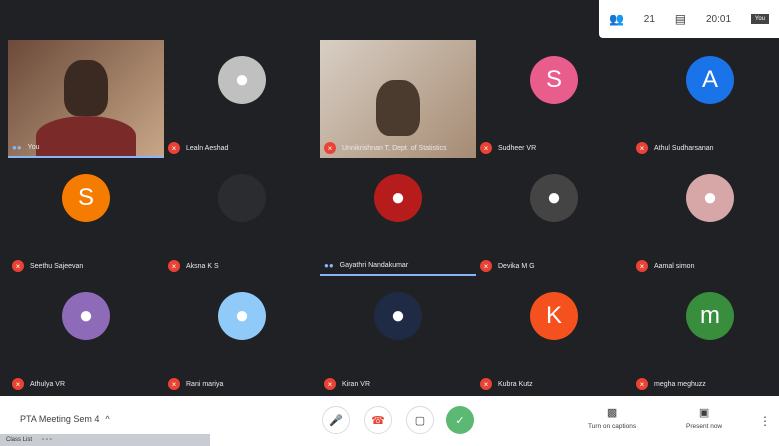 The height and width of the screenshot is (446, 779). What do you see at coordinates (394, 148) in the screenshot?
I see `participant-name: Unnikrishnan T, Dept. of Statistics` at bounding box center [394, 148].